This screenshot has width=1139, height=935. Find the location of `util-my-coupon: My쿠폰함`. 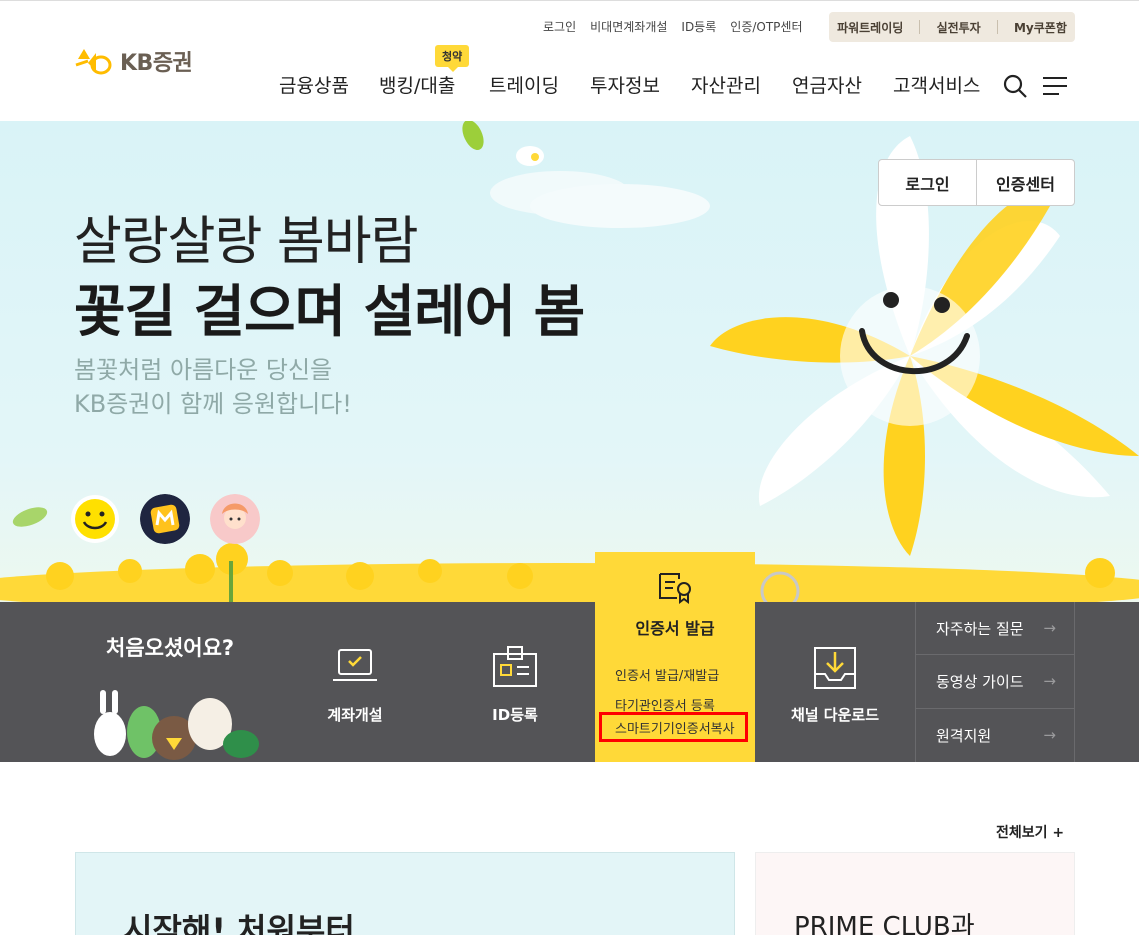

util-my-coupon: My쿠폰함 is located at coordinates (1040, 27).